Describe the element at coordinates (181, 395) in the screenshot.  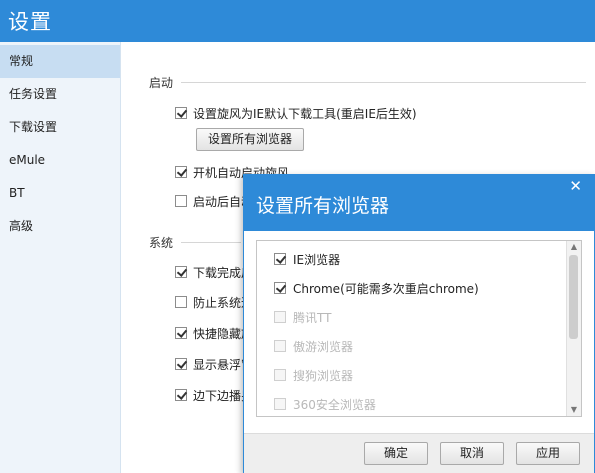
I see `system-option-5-checkbox` at that location.